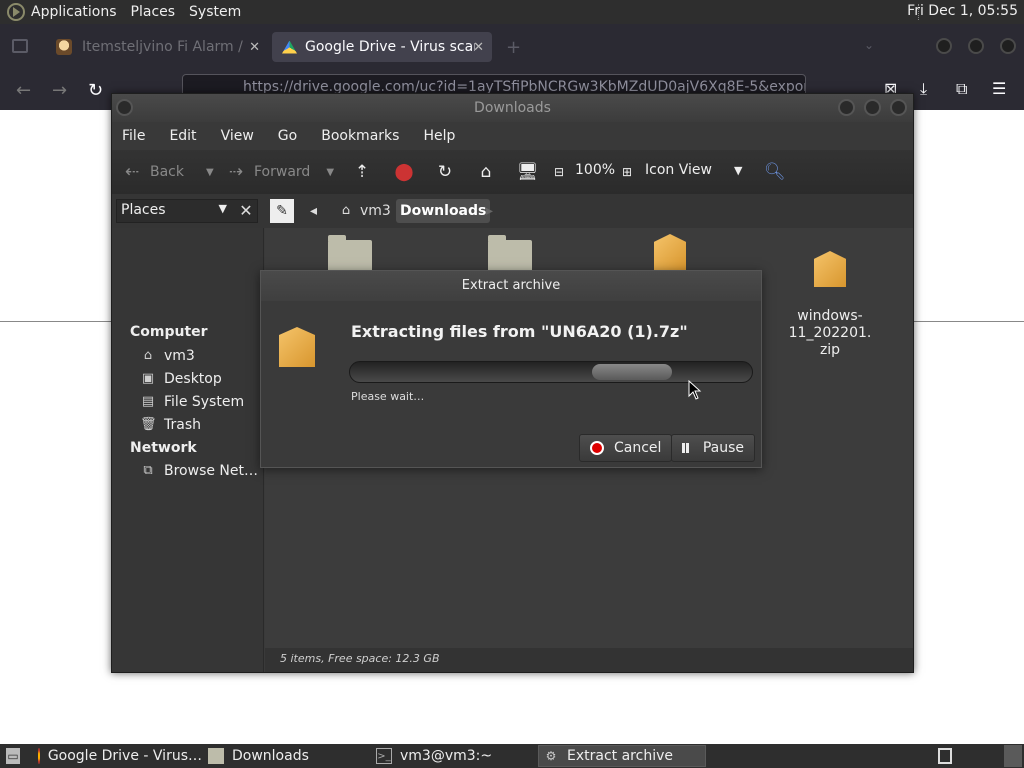  I want to click on distro-logo-icon, so click(16, 12).